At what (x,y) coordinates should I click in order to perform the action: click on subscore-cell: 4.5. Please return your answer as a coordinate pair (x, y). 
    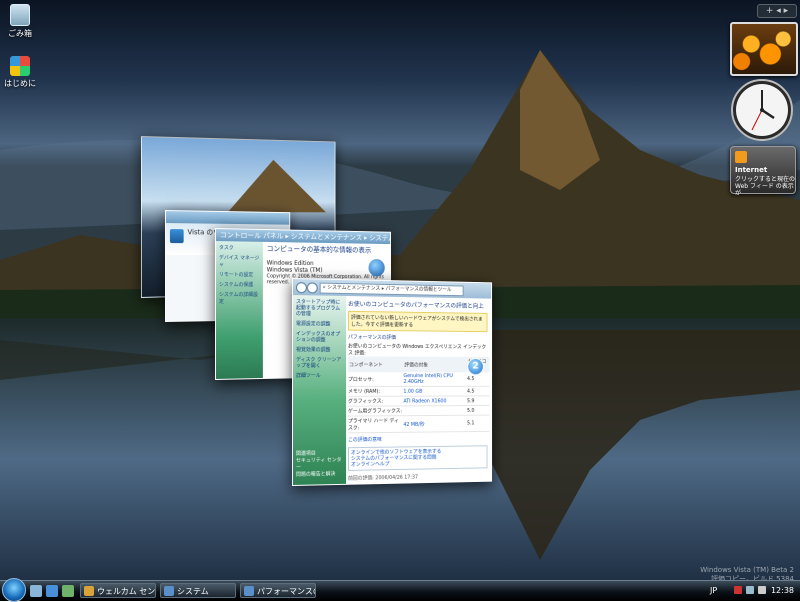
    Looking at the image, I should click on (478, 391).